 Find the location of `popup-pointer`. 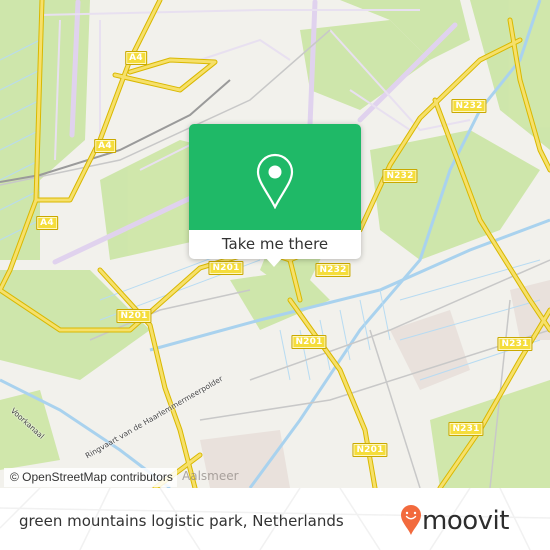

popup-pointer is located at coordinates (274, 262).